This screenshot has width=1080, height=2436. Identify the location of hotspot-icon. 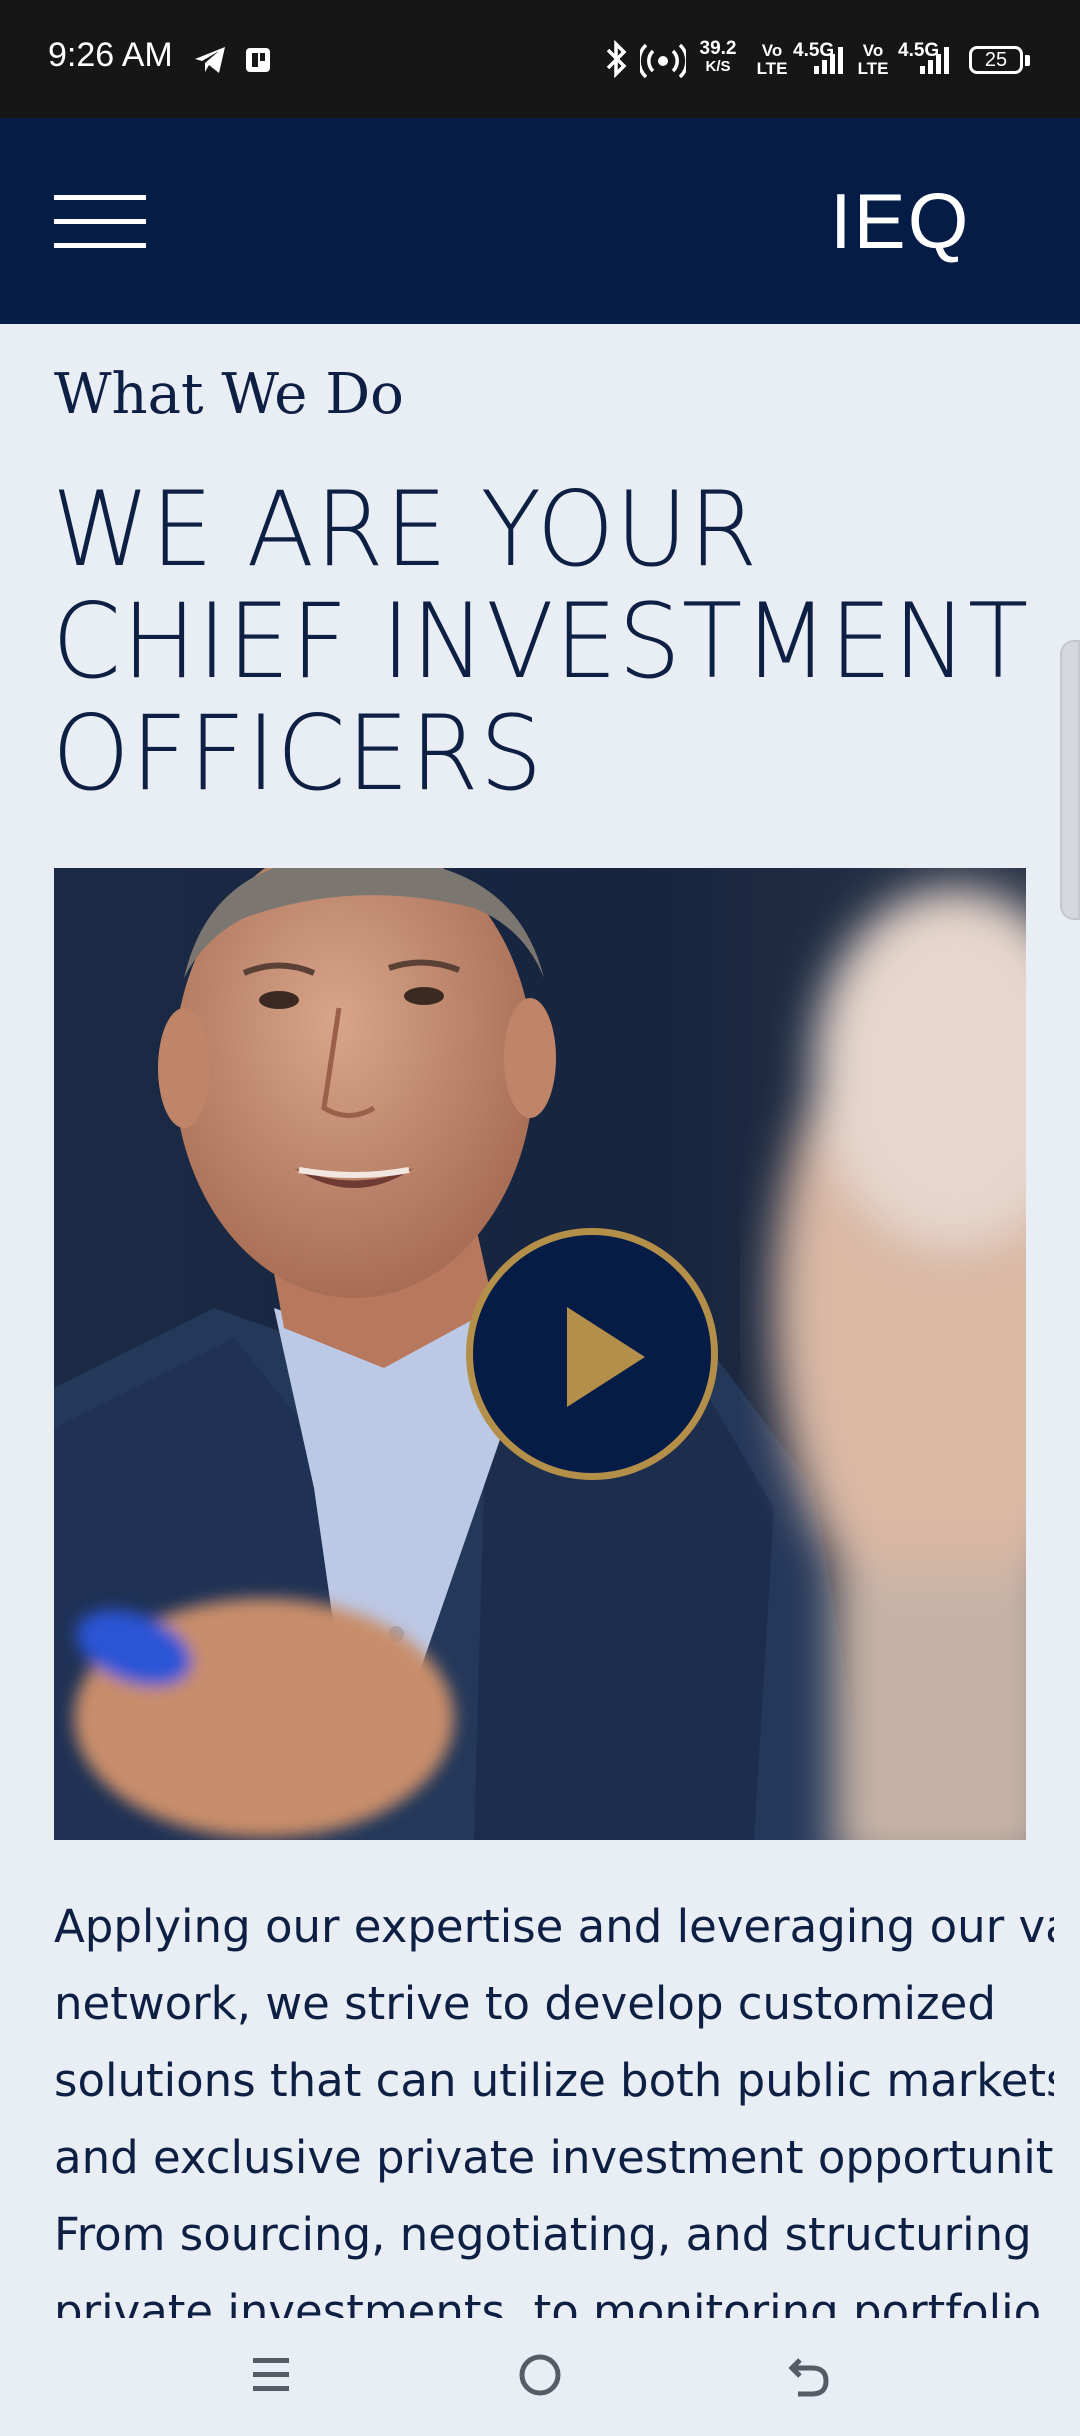
(663, 60).